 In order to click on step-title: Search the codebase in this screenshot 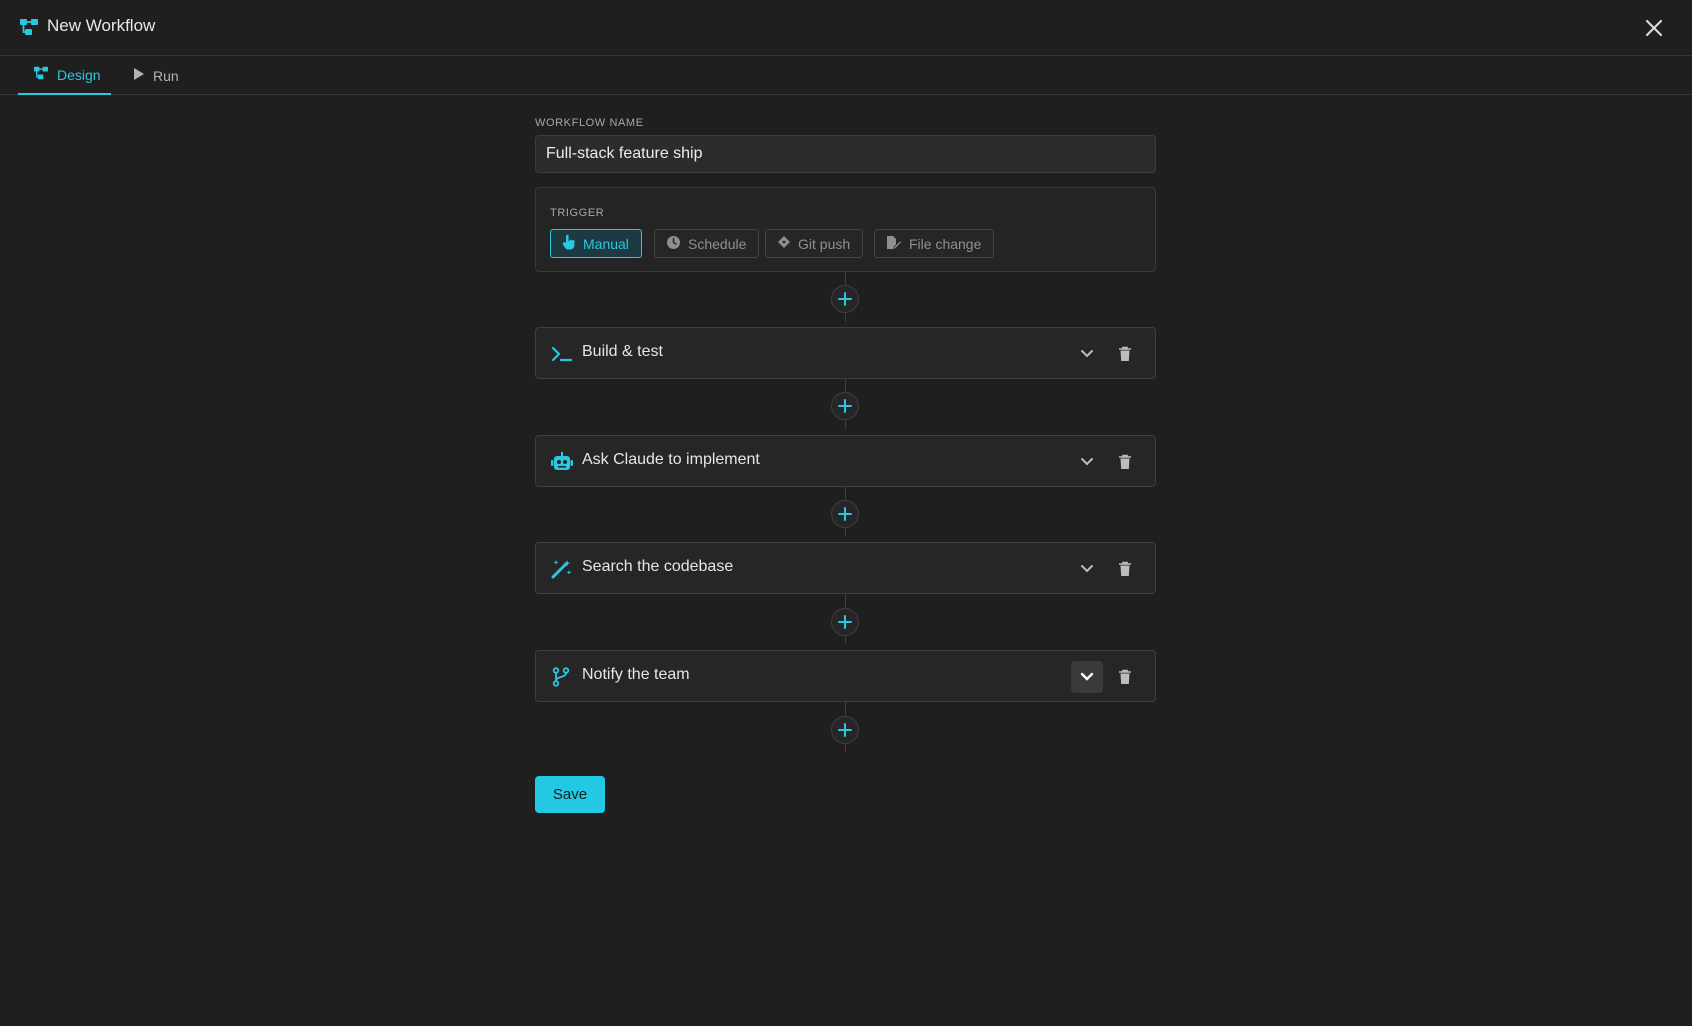, I will do `click(658, 566)`.